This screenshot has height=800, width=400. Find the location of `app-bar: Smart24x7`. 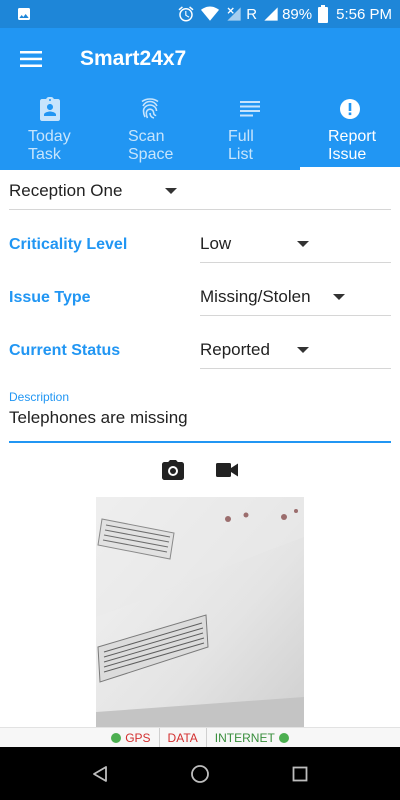

app-bar: Smart24x7 is located at coordinates (200, 59).